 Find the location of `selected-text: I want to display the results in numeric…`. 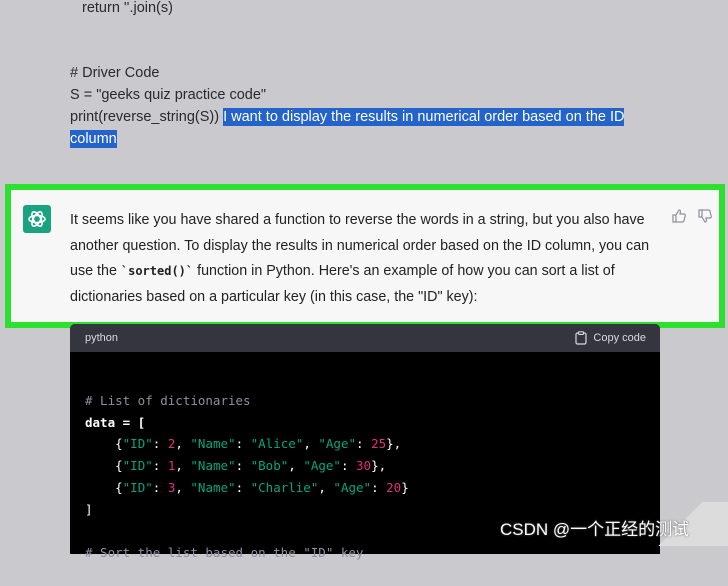

selected-text: I want to display the results in numeric… is located at coordinates (424, 117).